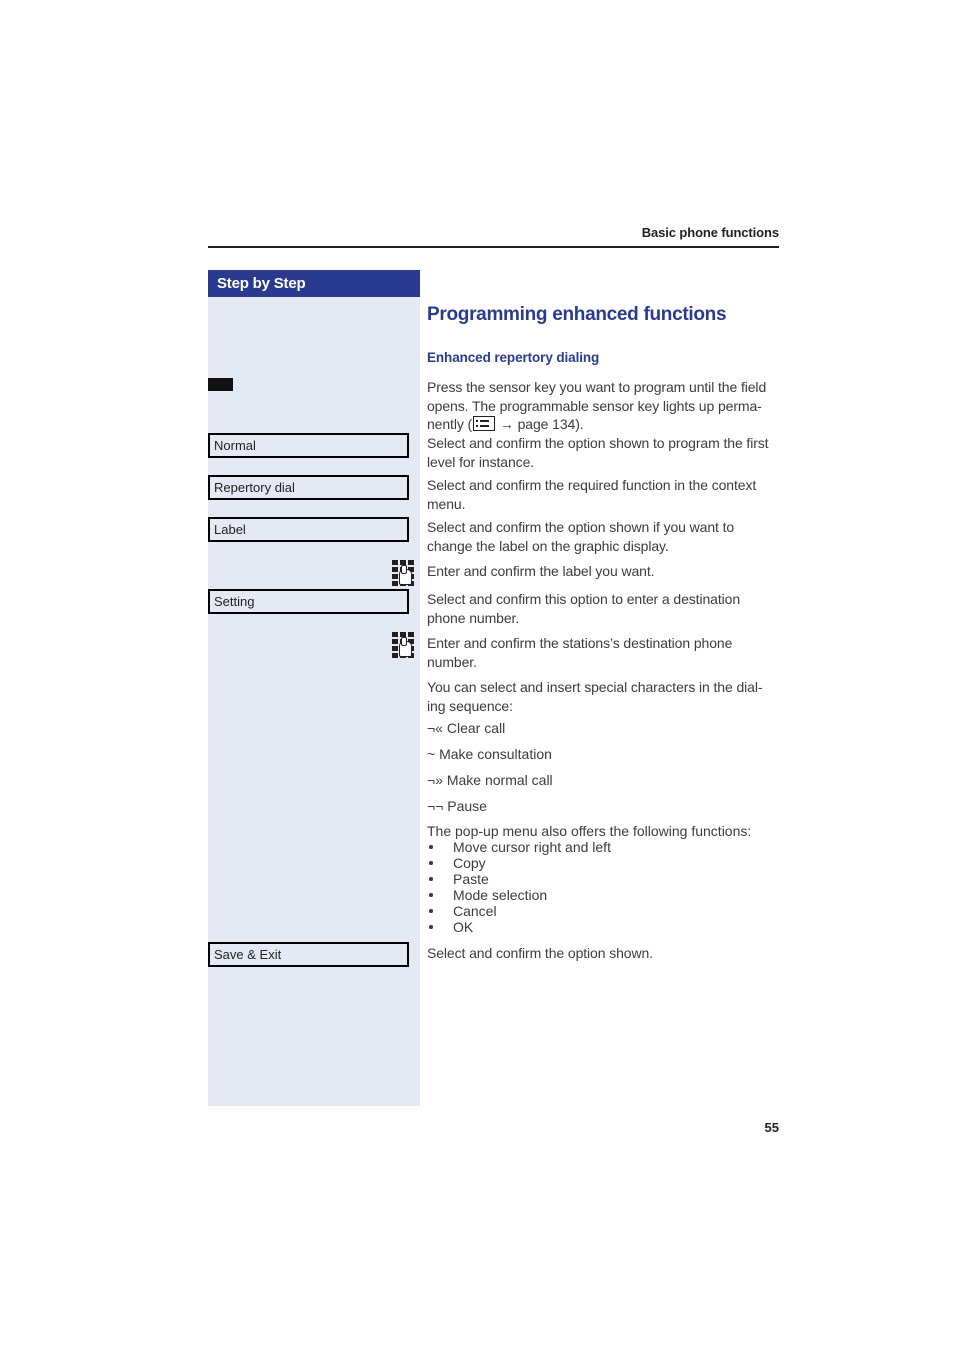 This screenshot has width=954, height=1351. Describe the element at coordinates (314, 688) in the screenshot. I see `step-by-step-panel: Step by Step` at that location.